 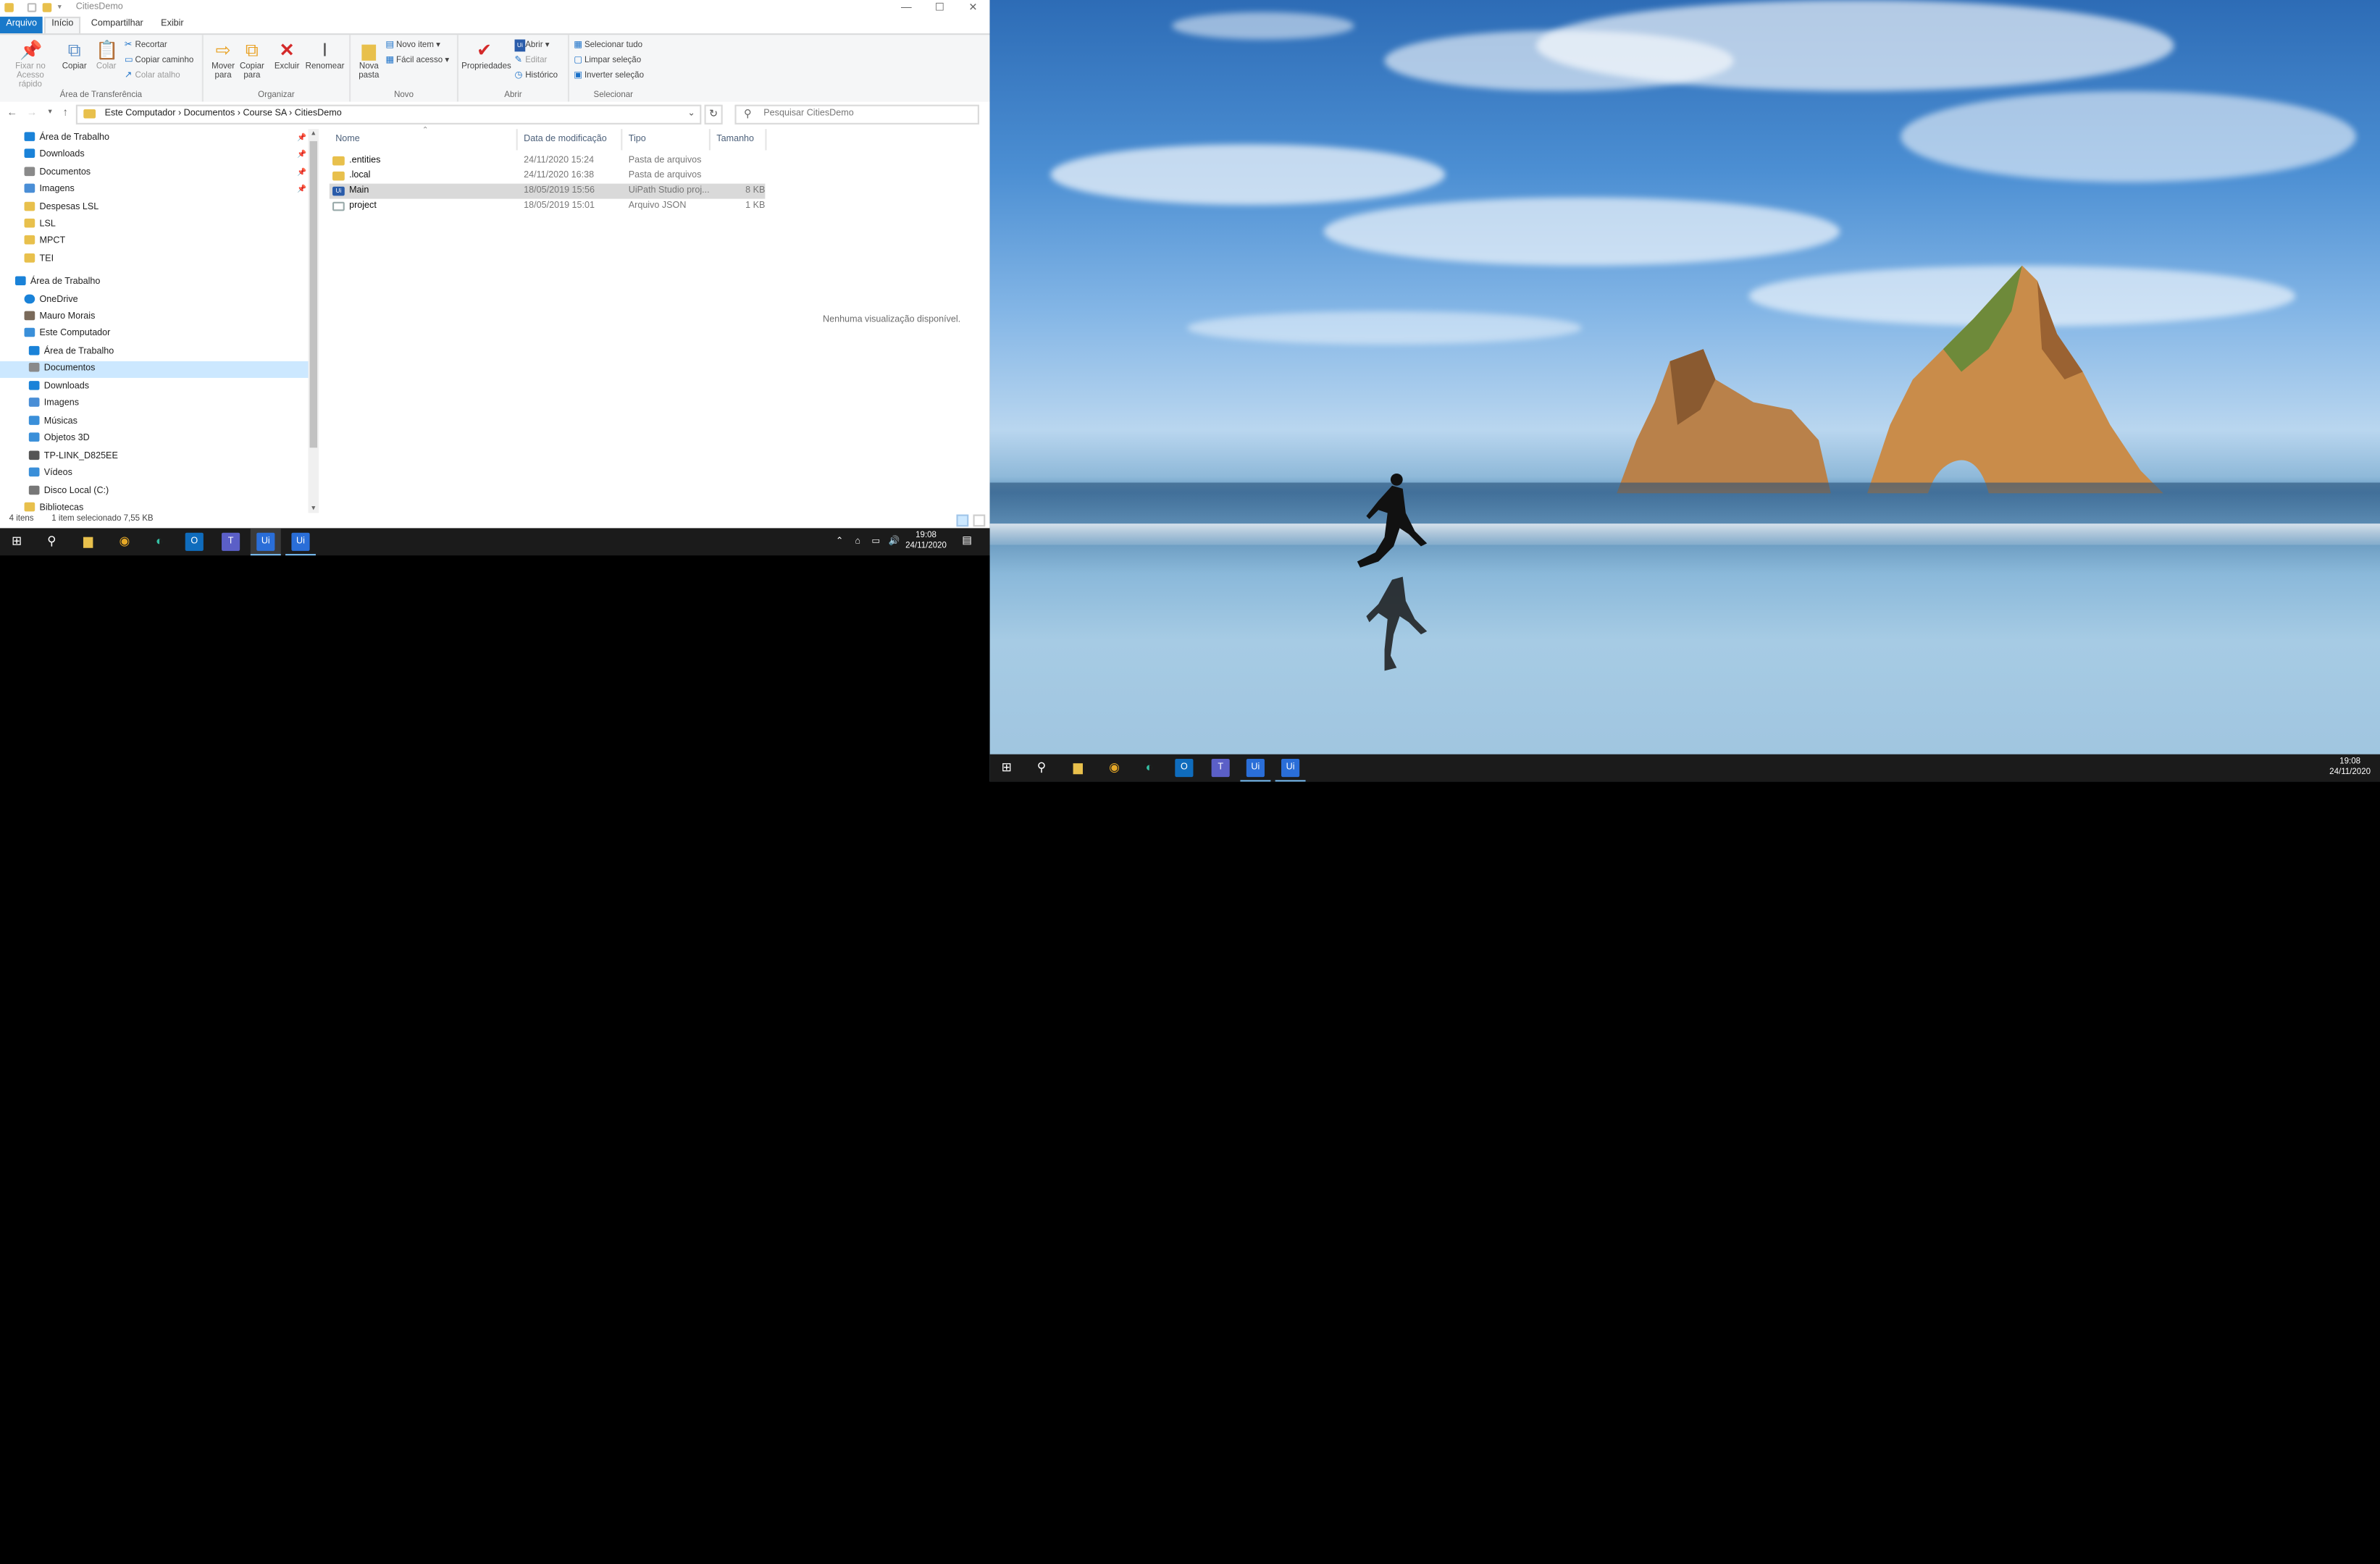 I want to click on nav-item-music: Músicas, so click(x=52, y=422).